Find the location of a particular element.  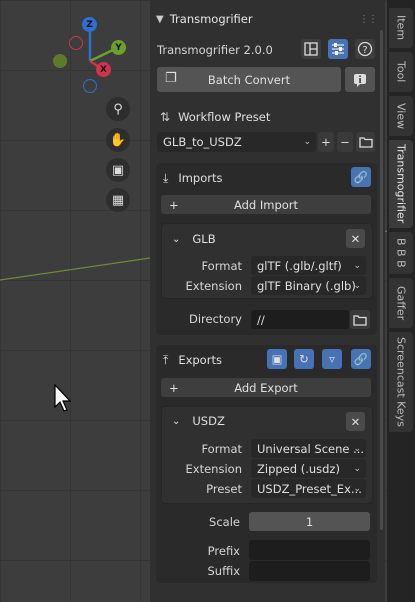

tab-item: Item is located at coordinates (401, 28).